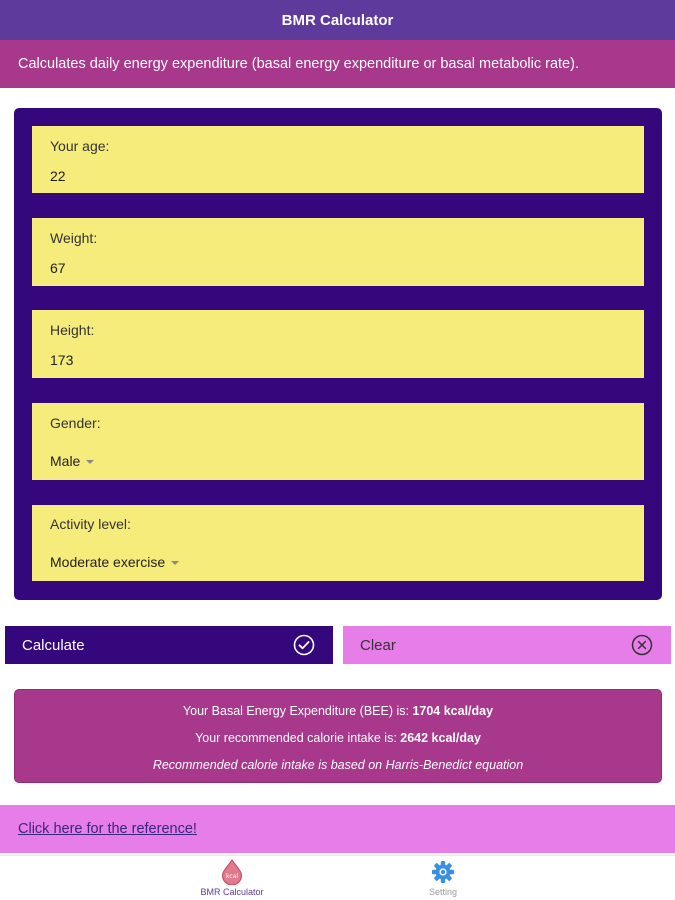 The width and height of the screenshot is (675, 900). Describe the element at coordinates (61, 360) in the screenshot. I see `height-input: 173` at that location.